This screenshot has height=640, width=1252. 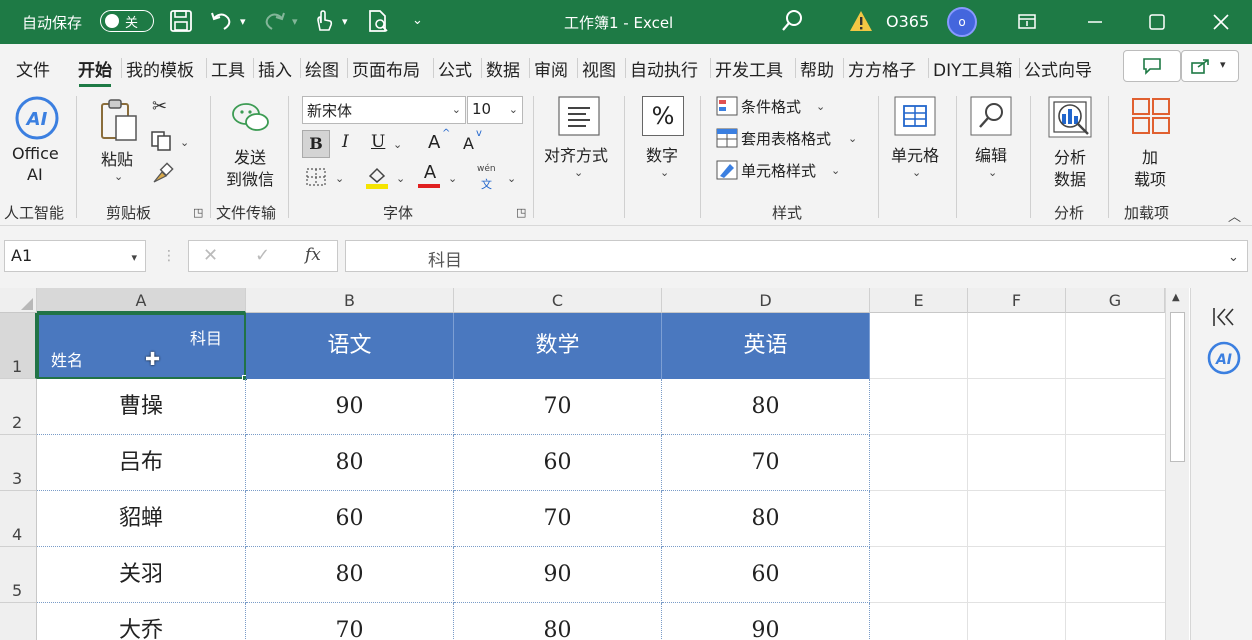 I want to click on editing-label: 编辑, so click(x=991, y=154).